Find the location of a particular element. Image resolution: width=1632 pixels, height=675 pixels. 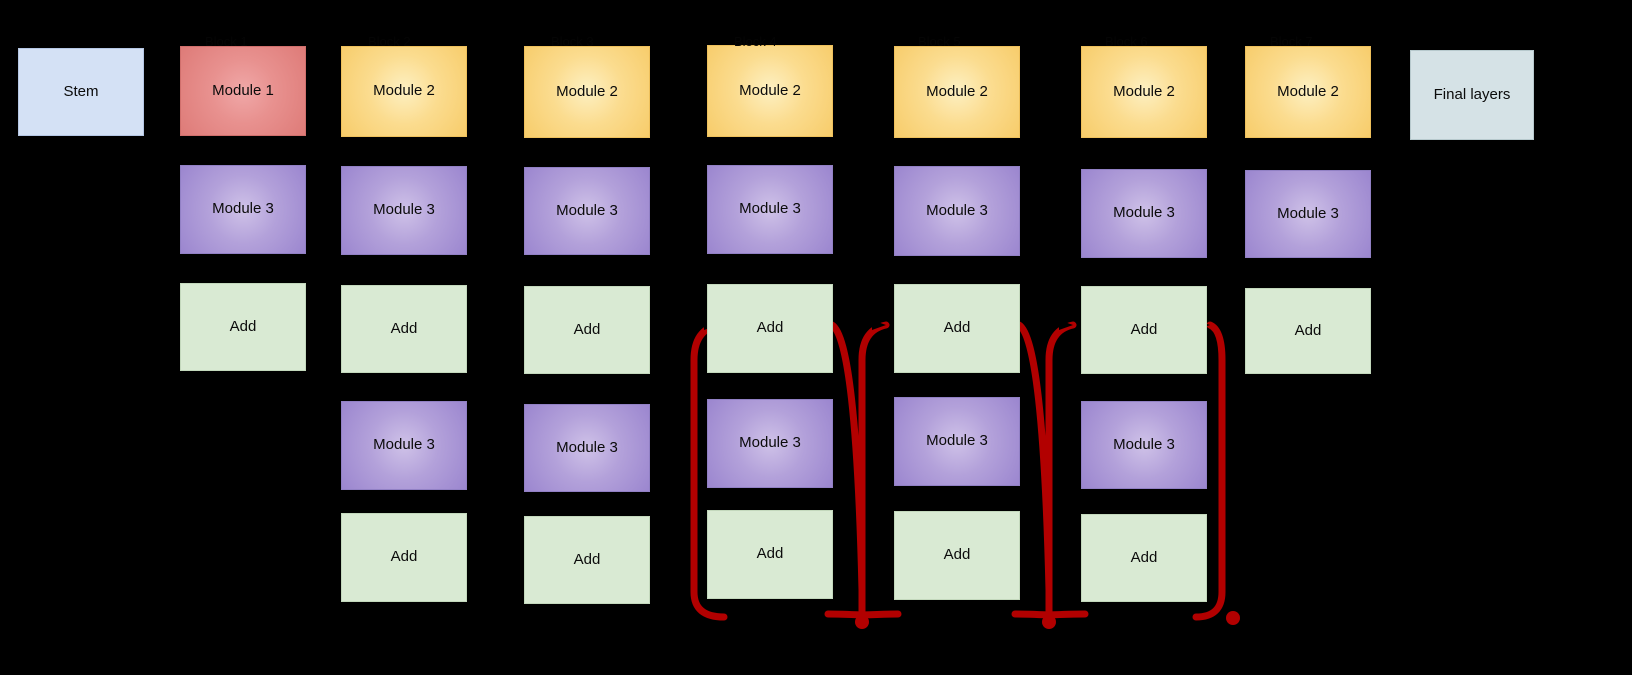

node-label: Stem is located at coordinates (81, 91).